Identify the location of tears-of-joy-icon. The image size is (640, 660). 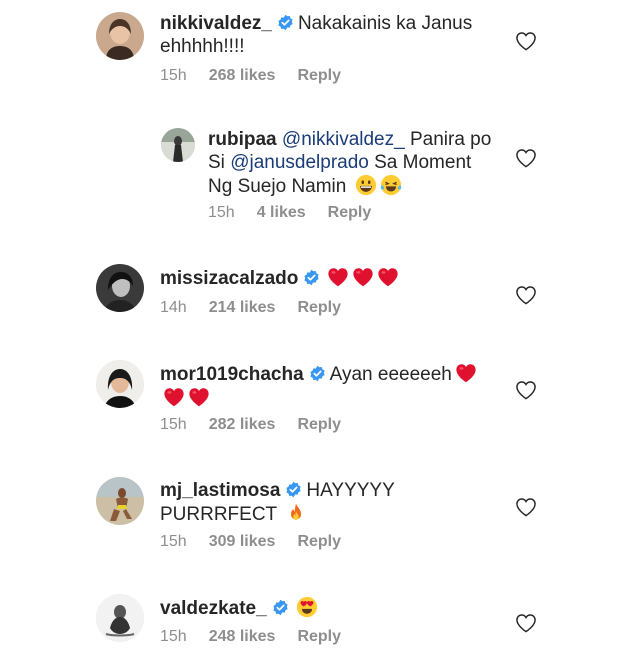
(391, 185).